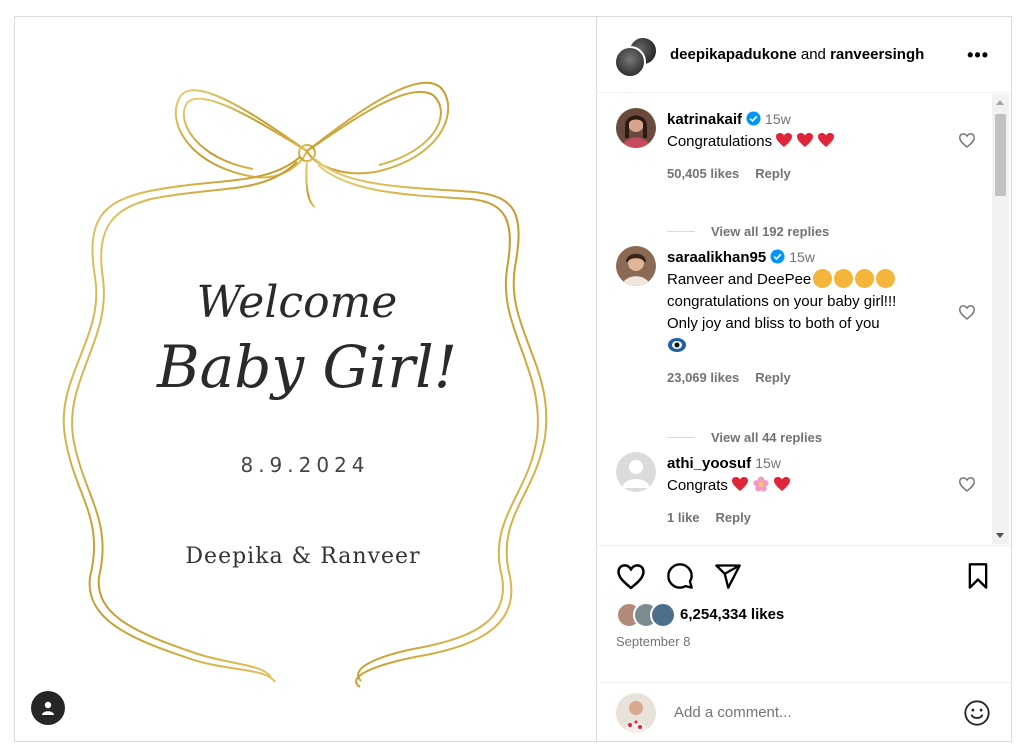 This screenshot has height=755, width=1024. What do you see at coordinates (1000, 535) in the screenshot?
I see `scroll-down-icon` at bounding box center [1000, 535].